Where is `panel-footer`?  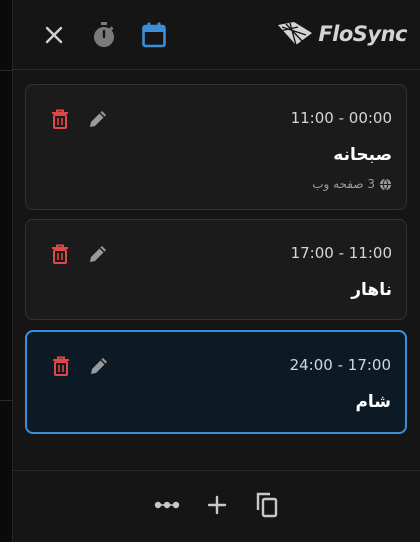
panel-footer is located at coordinates (216, 506).